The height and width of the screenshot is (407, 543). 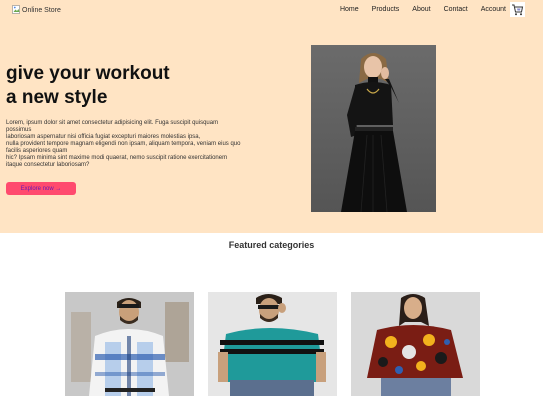 What do you see at coordinates (16, 9) in the screenshot?
I see `broken-image-icon` at bounding box center [16, 9].